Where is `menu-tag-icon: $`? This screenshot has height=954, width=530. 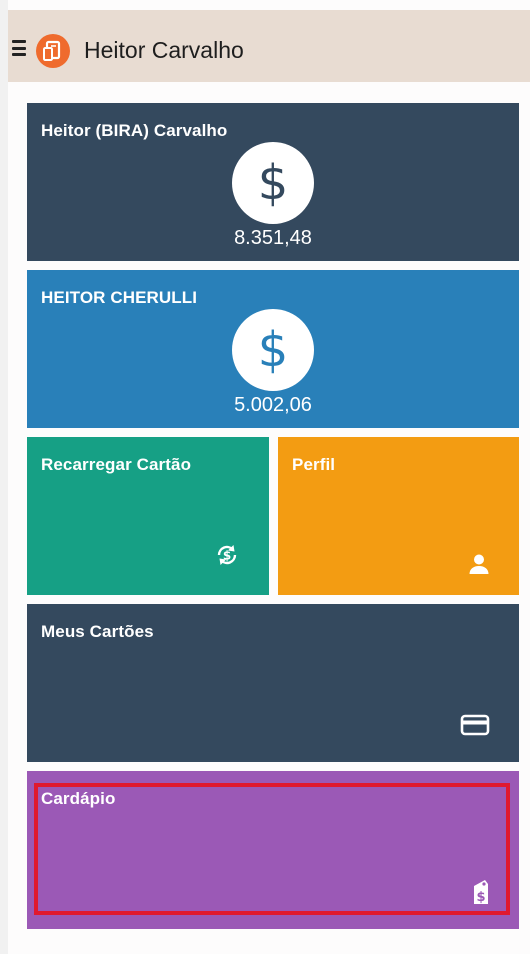 menu-tag-icon: $ is located at coordinates (481, 891).